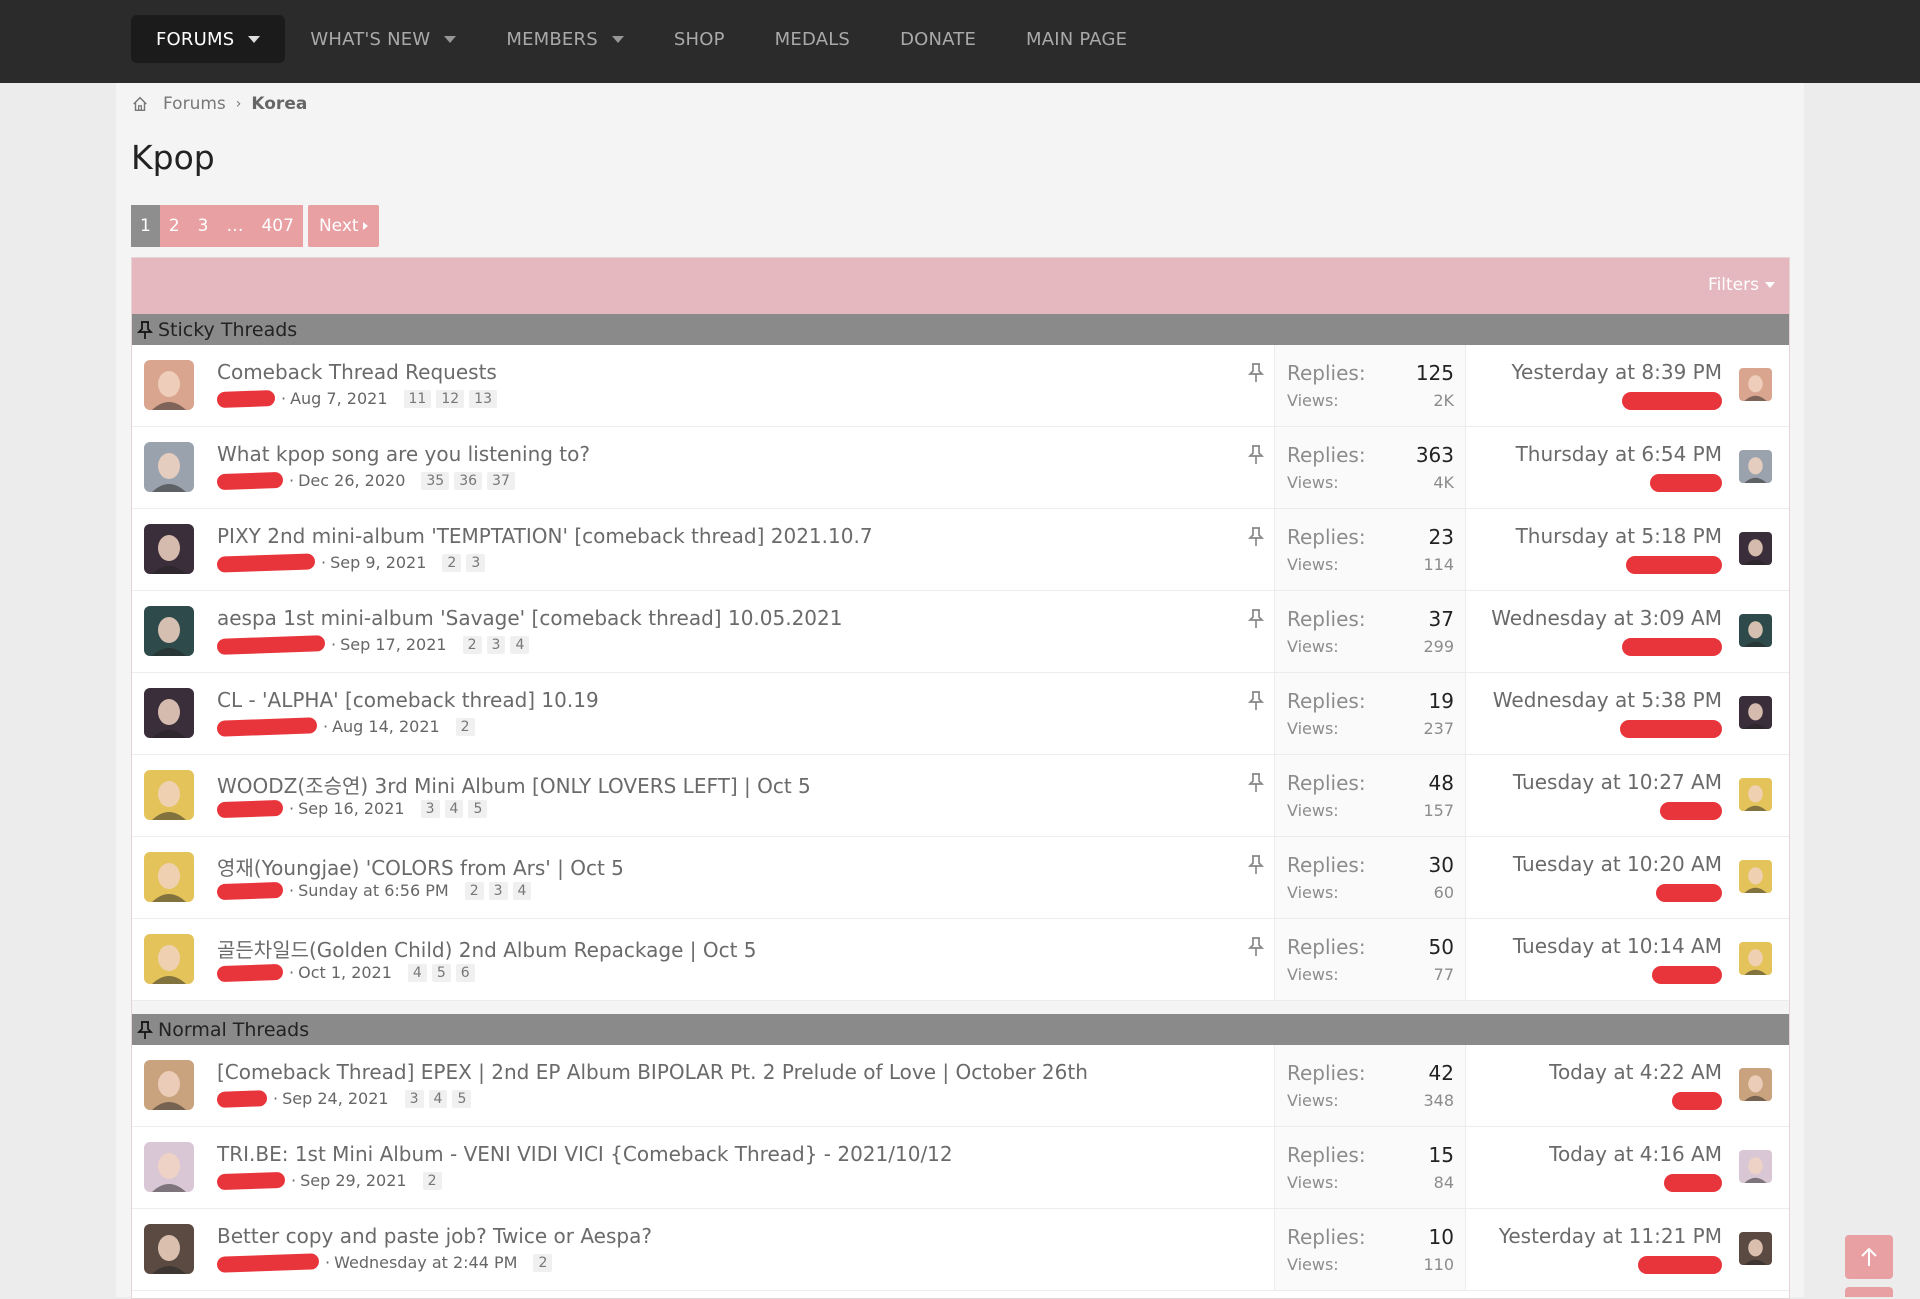 The width and height of the screenshot is (1920, 1299). Describe the element at coordinates (938, 39) in the screenshot. I see `nav-donate: DONATE` at that location.